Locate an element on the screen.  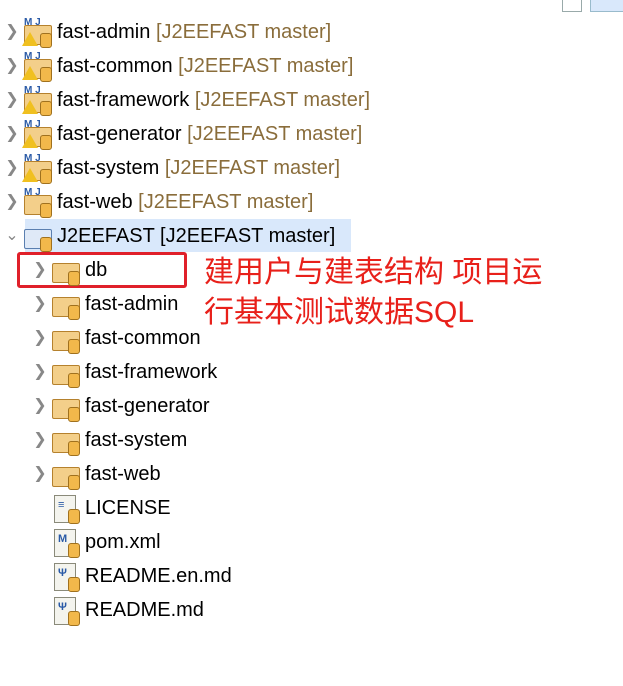
link-editor-button is located at coordinates (606, 6).